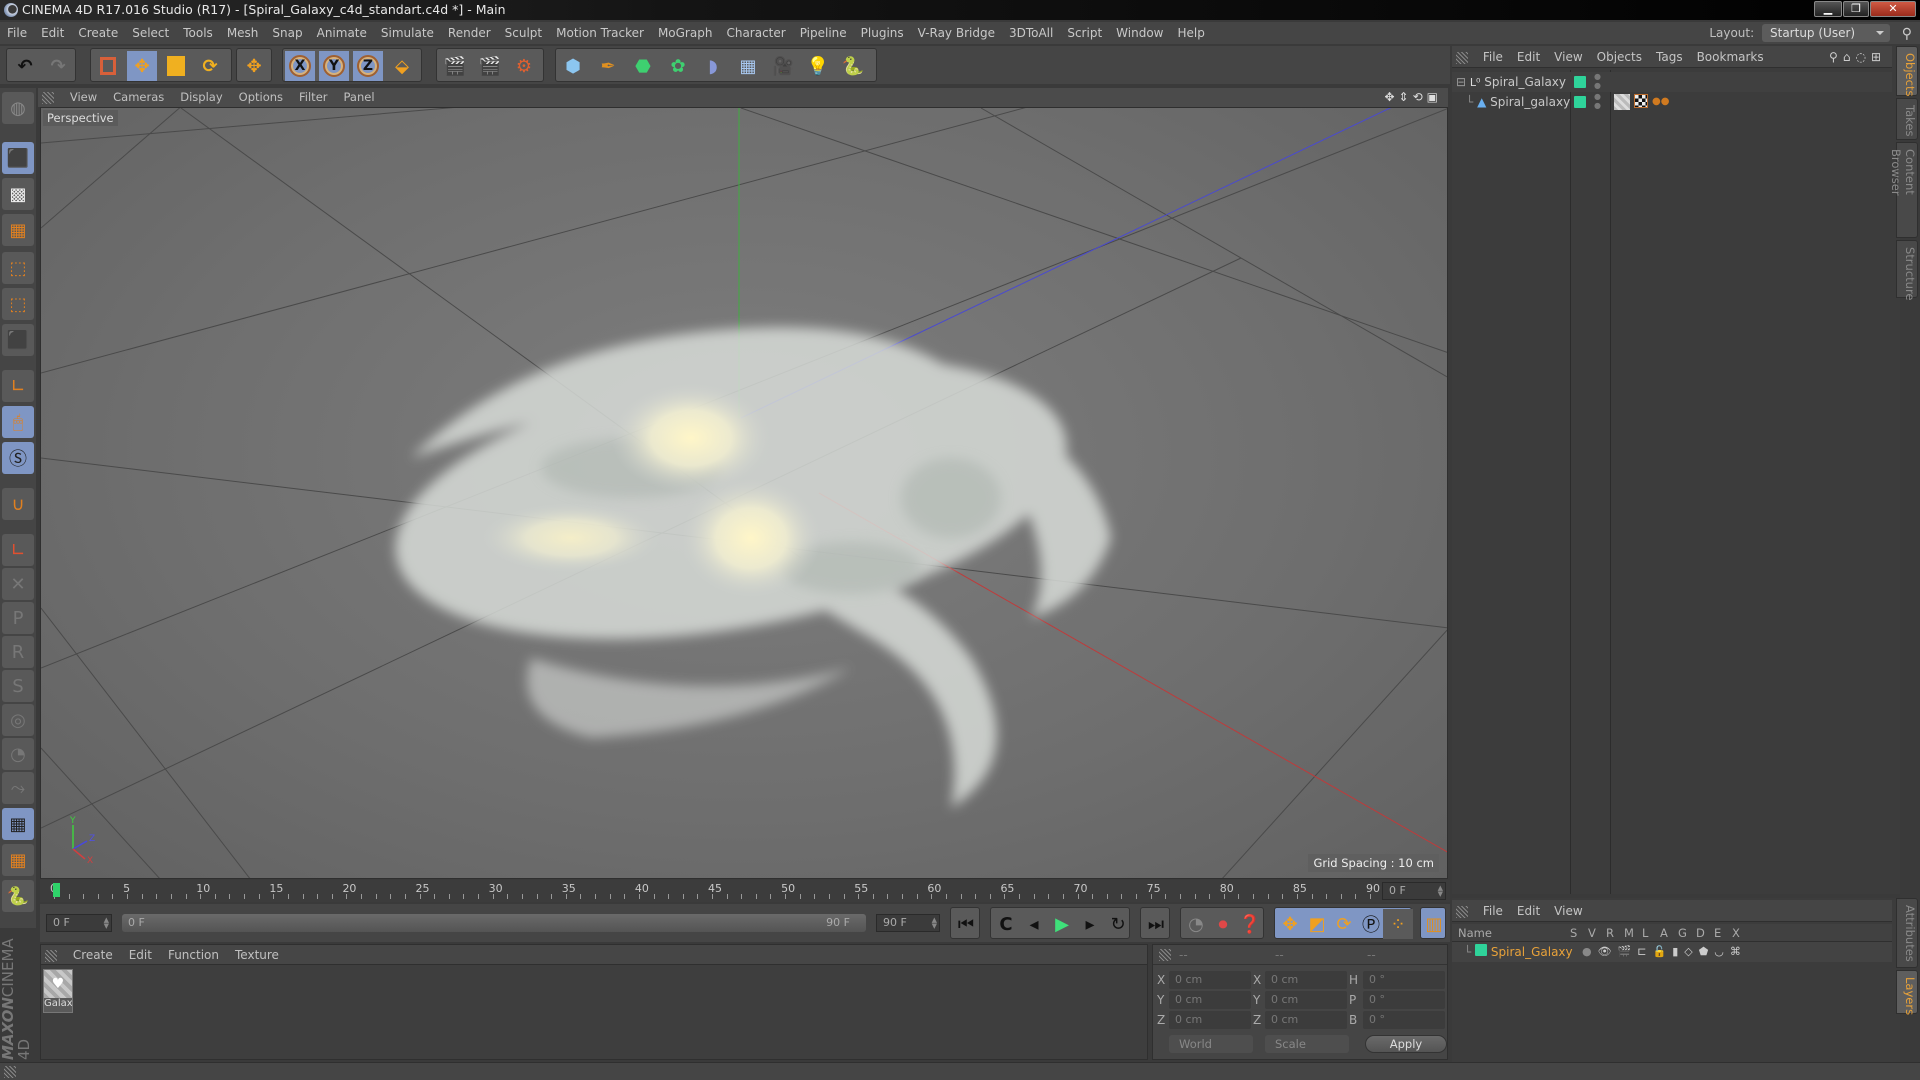 The width and height of the screenshot is (1920, 1080). Describe the element at coordinates (257, 955) in the screenshot. I see `material-menu-texture: Texture` at that location.